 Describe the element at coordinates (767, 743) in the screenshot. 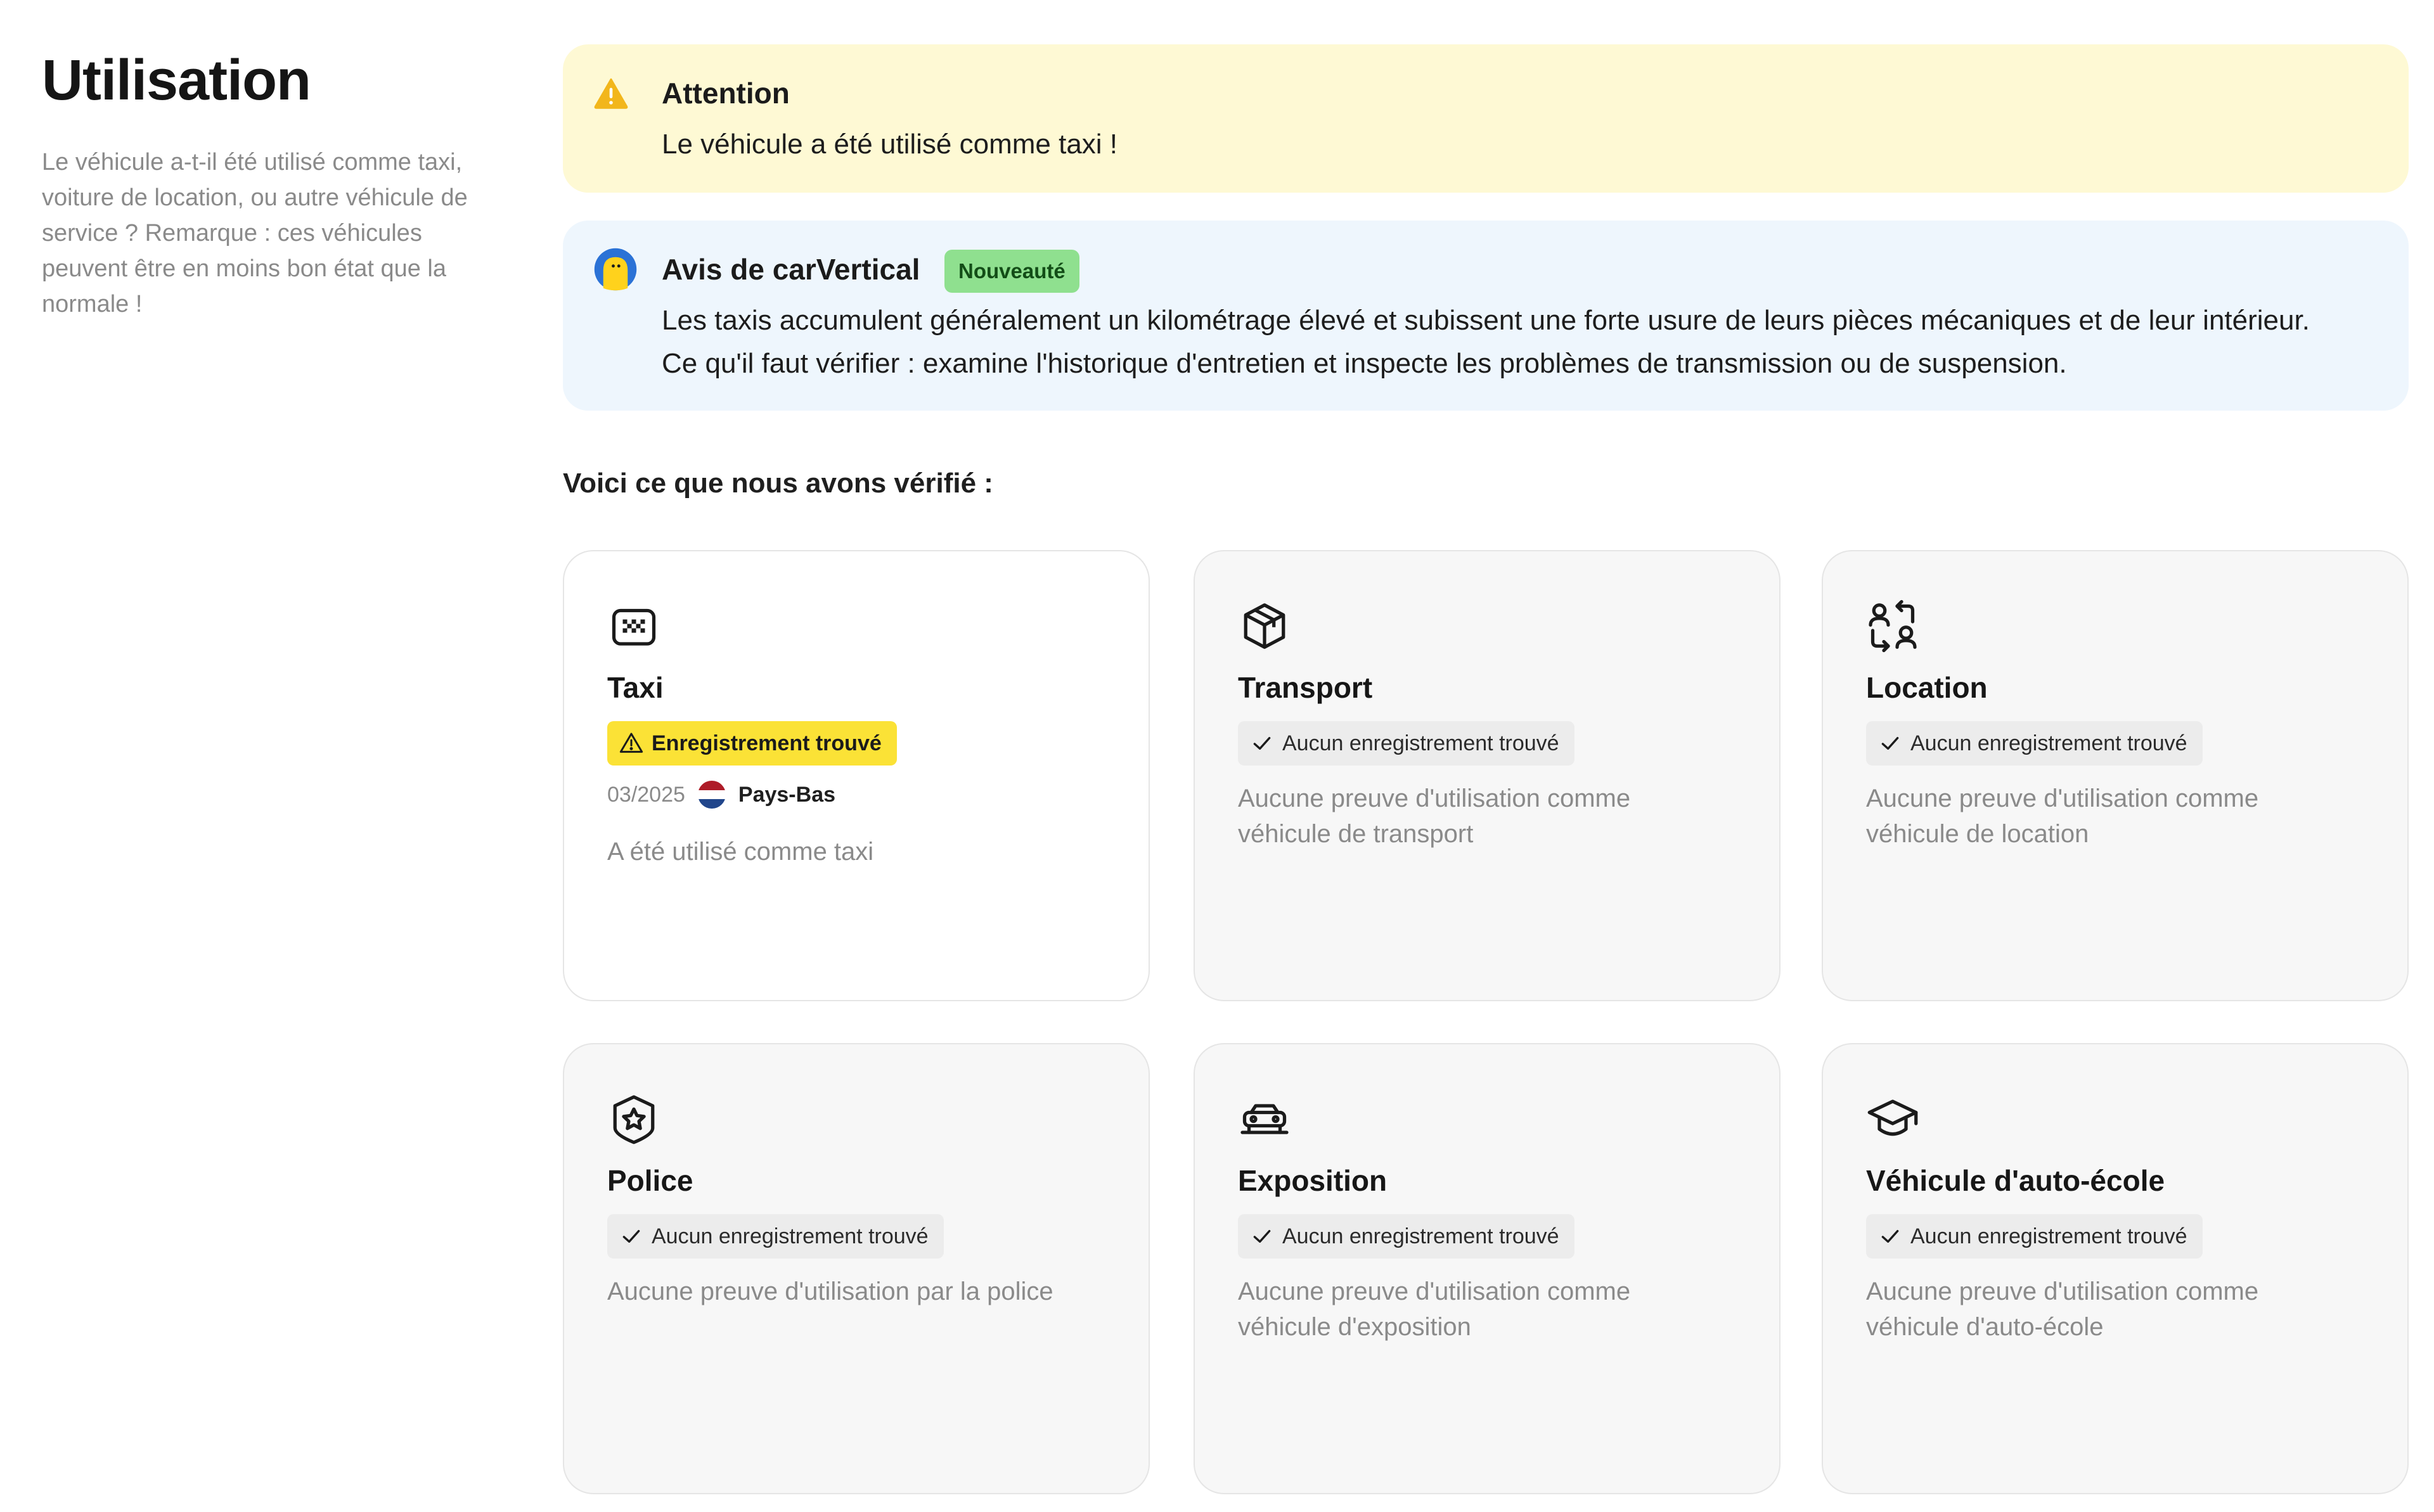

I see `status-text: Enregistrement trouvé` at that location.